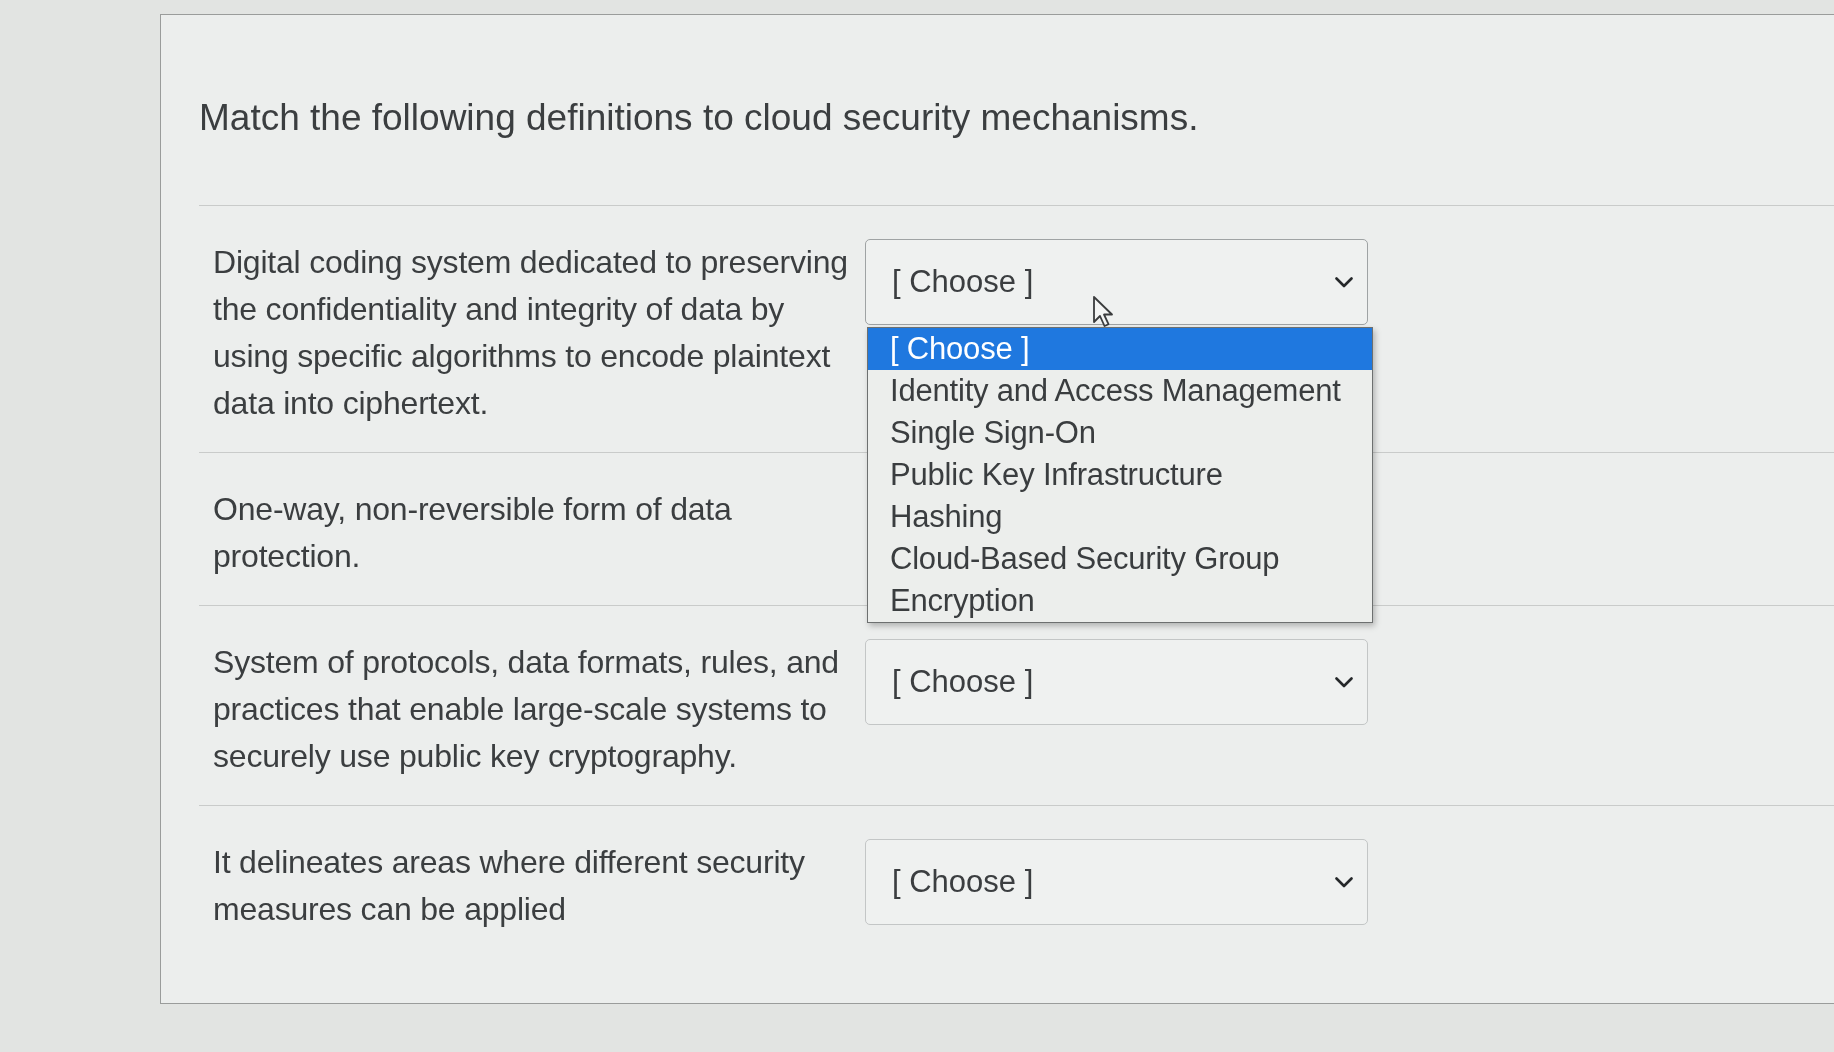  I want to click on dropdown-option: [ Choose ], so click(1120, 349).